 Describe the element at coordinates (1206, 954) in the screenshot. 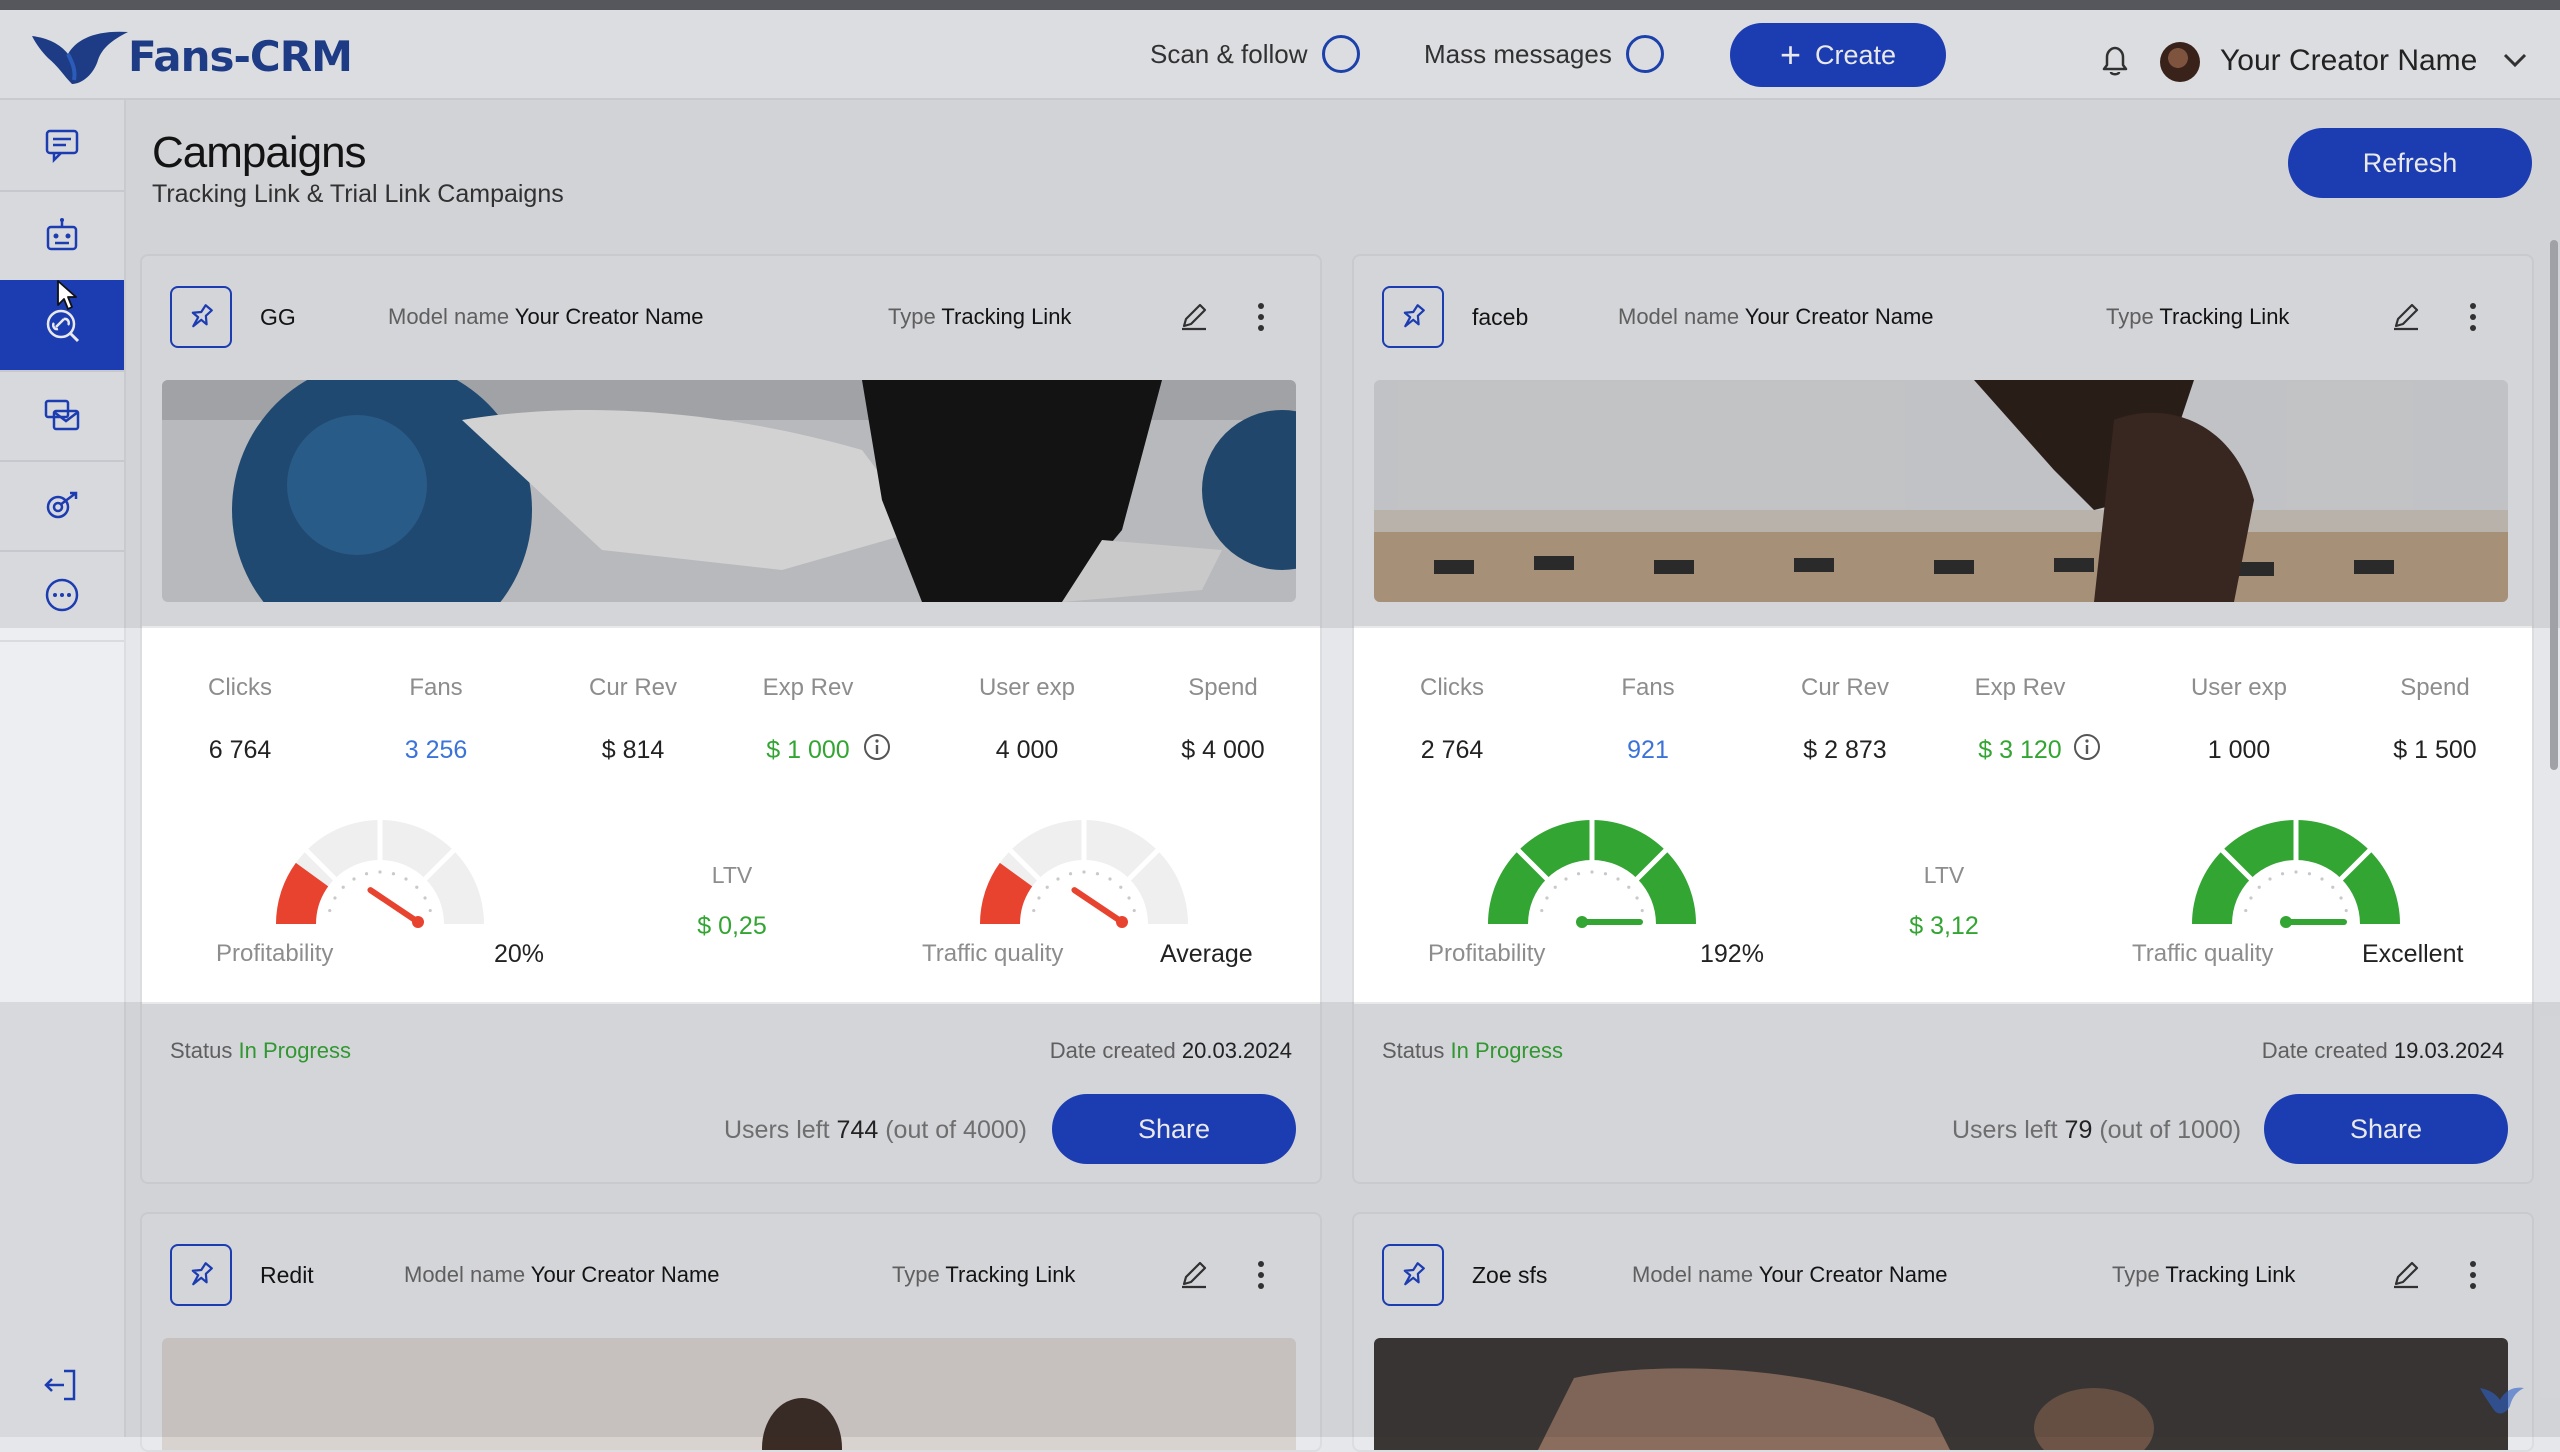

I see `traffic-quality-value: Average` at that location.